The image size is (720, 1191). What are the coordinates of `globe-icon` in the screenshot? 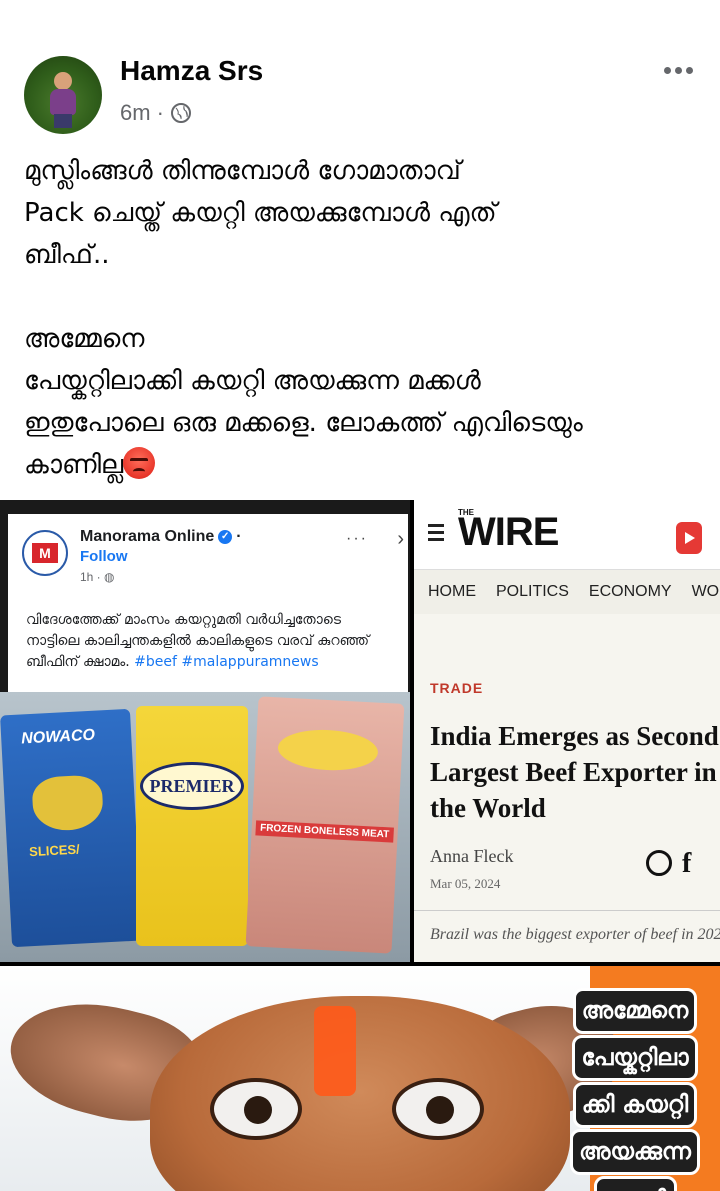 It's located at (180, 113).